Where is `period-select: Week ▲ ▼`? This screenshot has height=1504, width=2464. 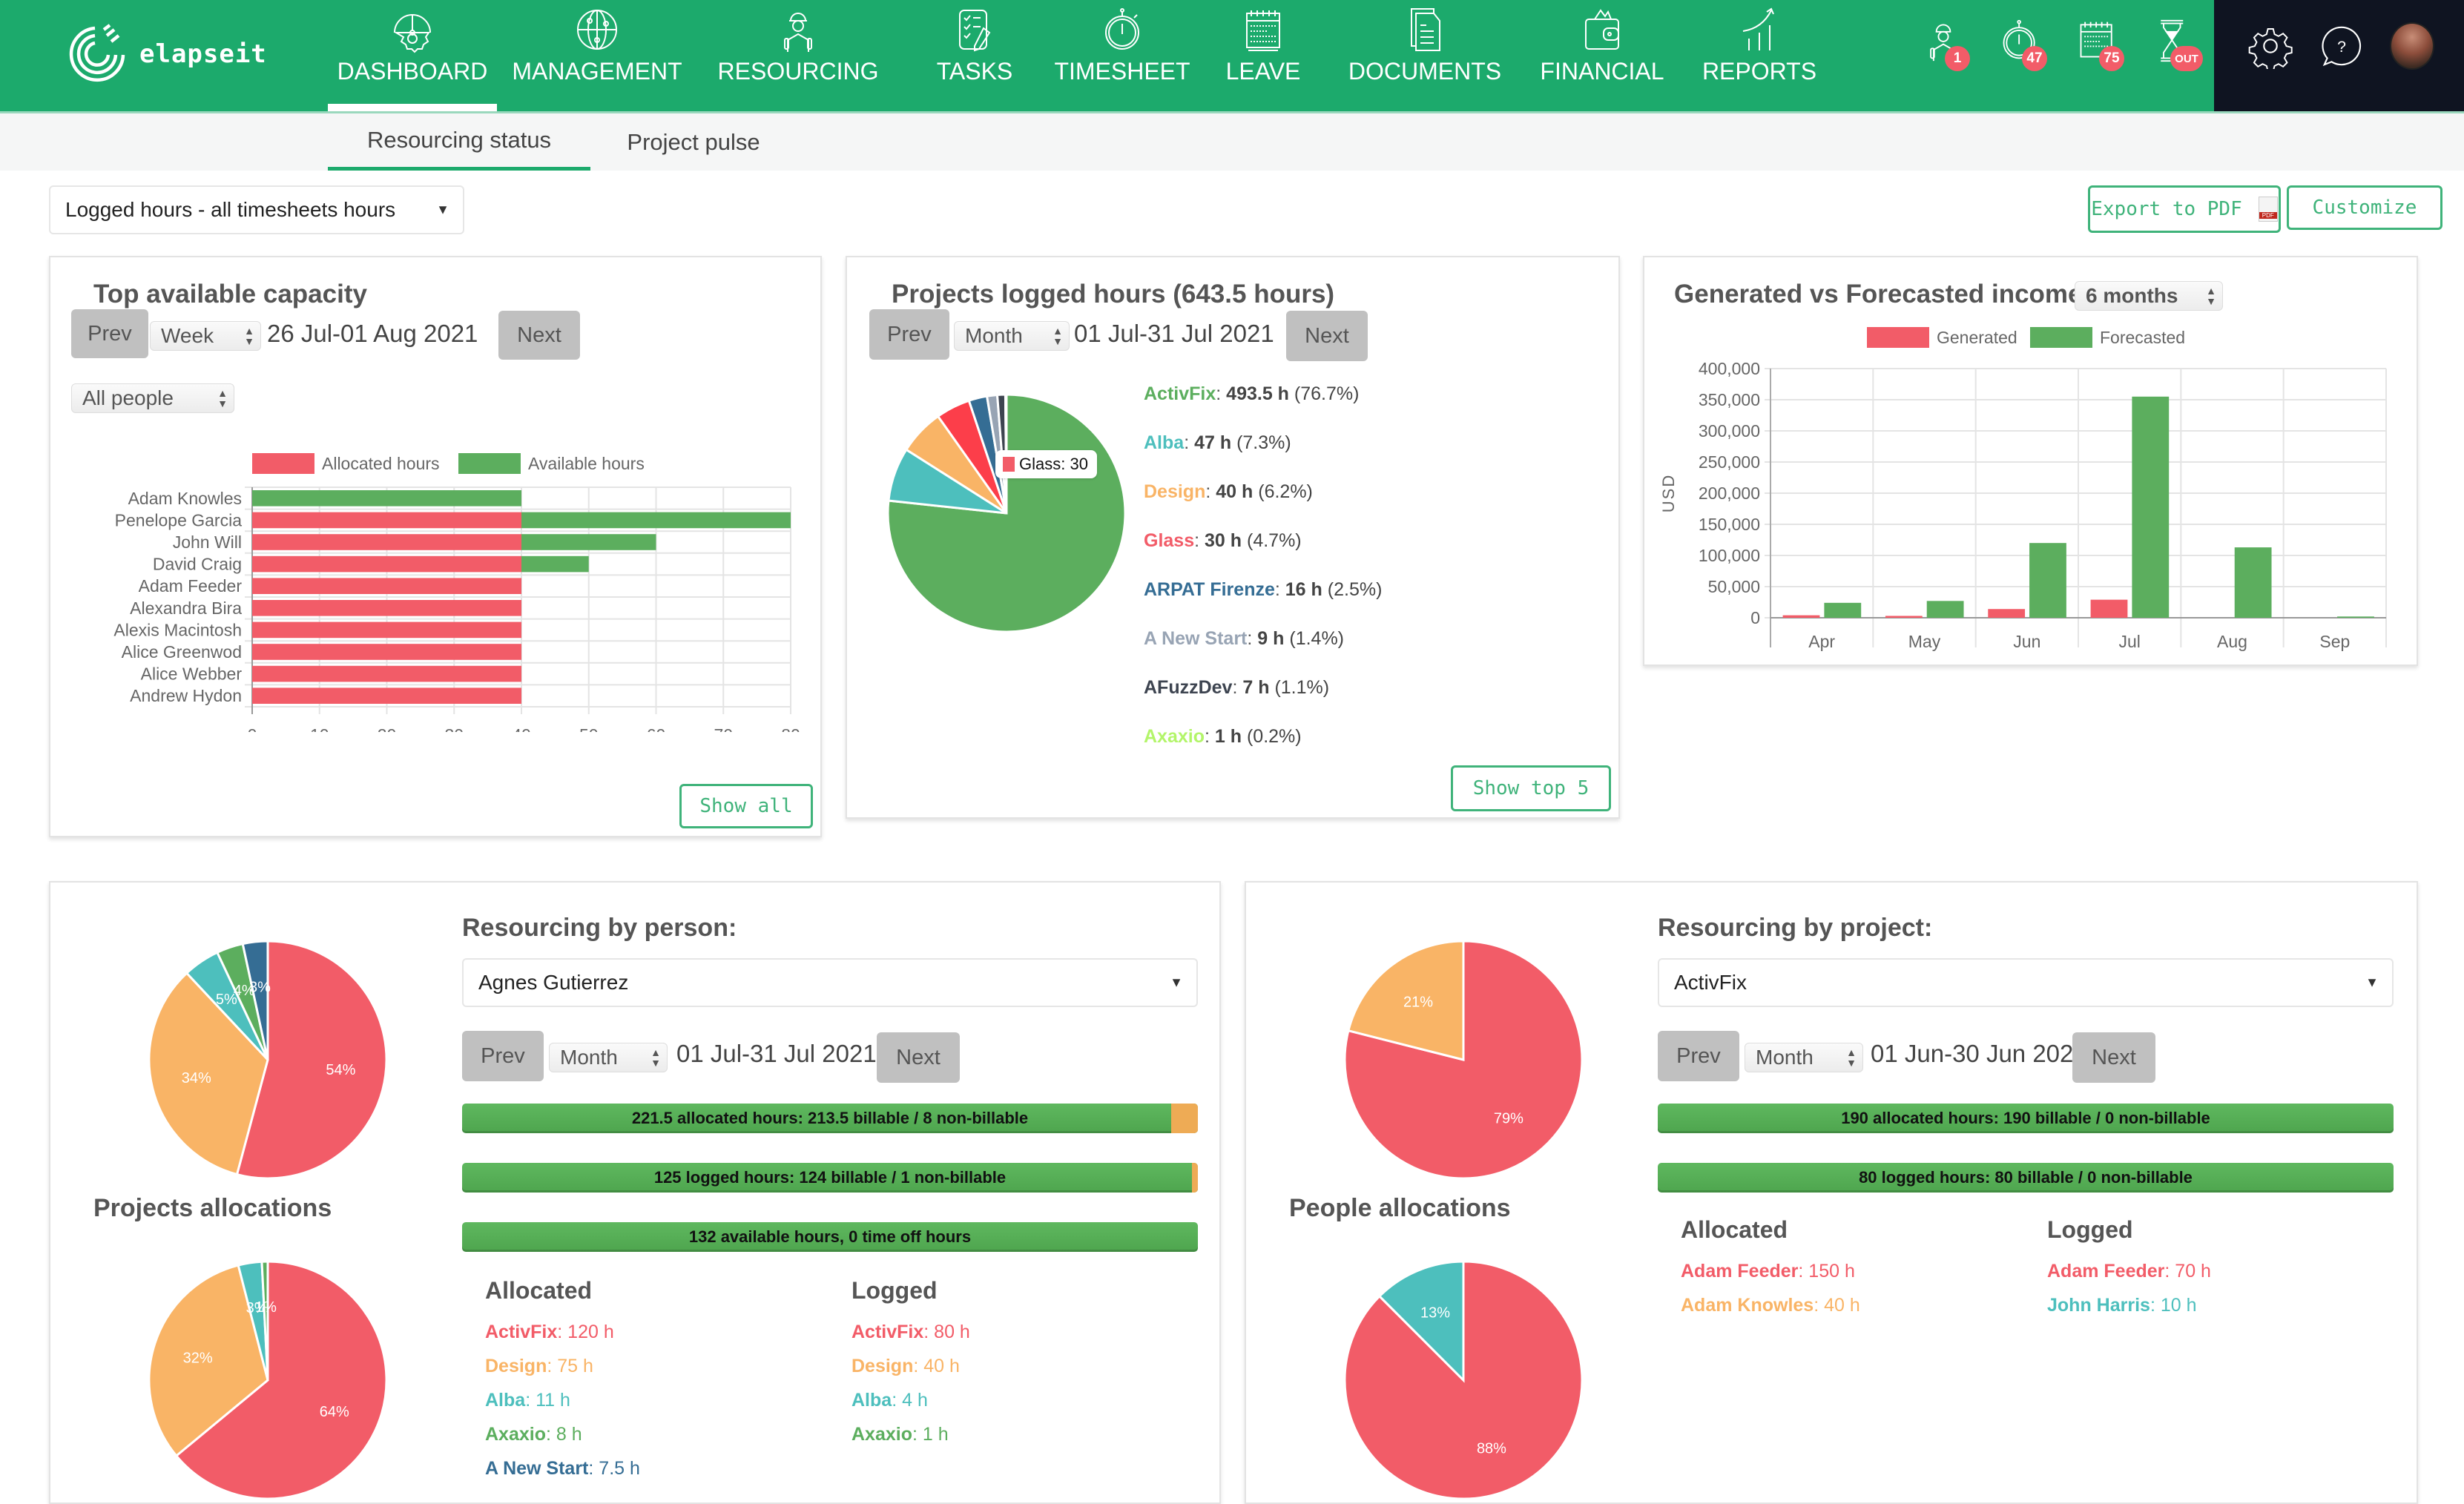
period-select: Week ▲ ▼ is located at coordinates (205, 336).